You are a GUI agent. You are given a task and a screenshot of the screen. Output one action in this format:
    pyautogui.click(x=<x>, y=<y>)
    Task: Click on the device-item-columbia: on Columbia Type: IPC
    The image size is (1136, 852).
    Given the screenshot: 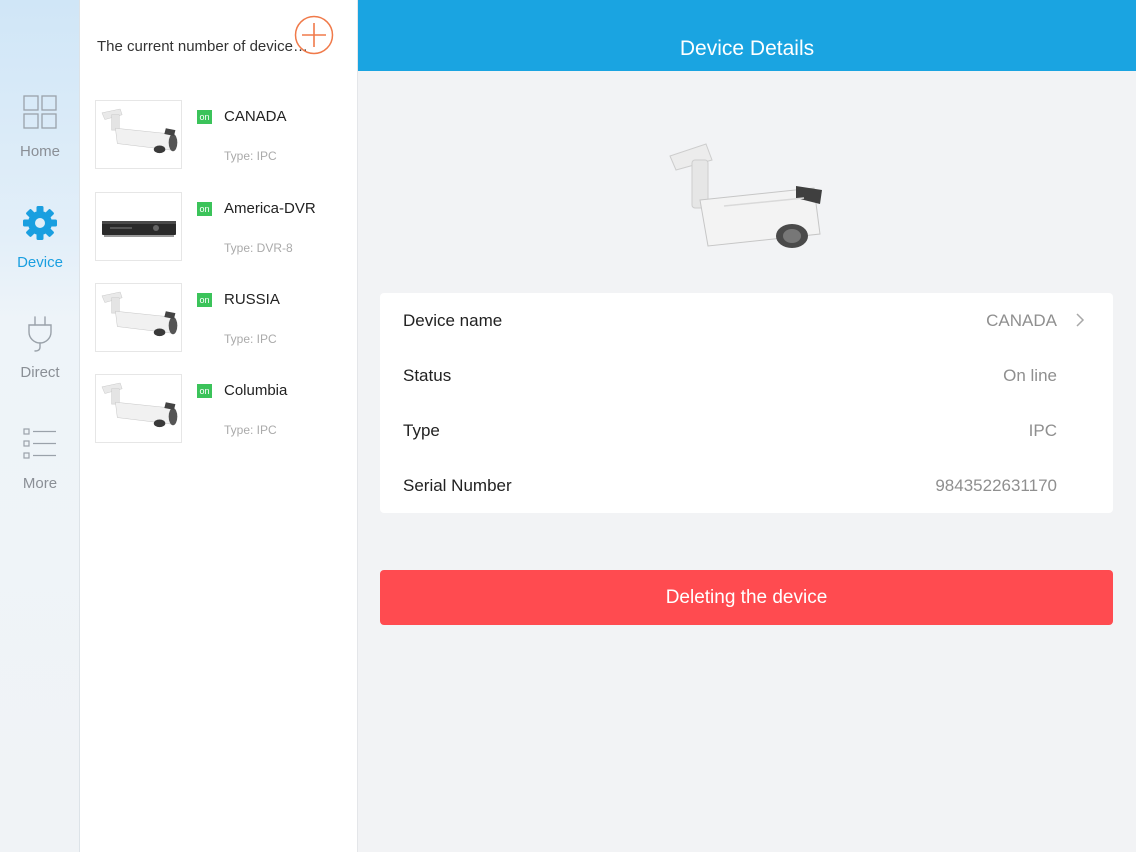 What is the action you would take?
    pyautogui.click(x=220, y=409)
    